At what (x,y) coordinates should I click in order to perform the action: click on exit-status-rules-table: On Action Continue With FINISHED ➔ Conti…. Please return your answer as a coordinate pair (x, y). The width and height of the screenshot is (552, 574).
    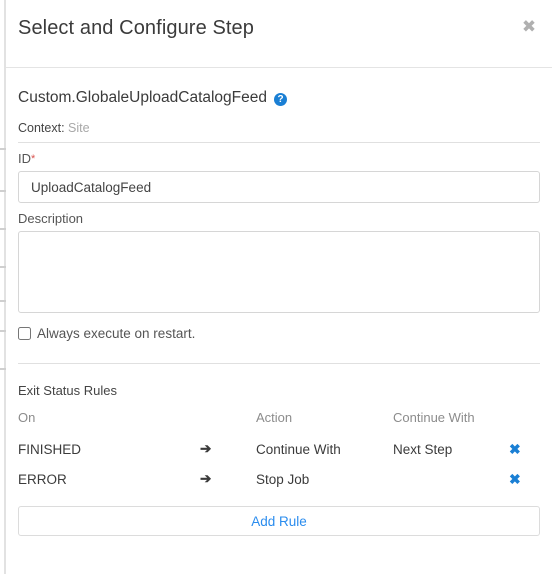
    Looking at the image, I should click on (279, 452).